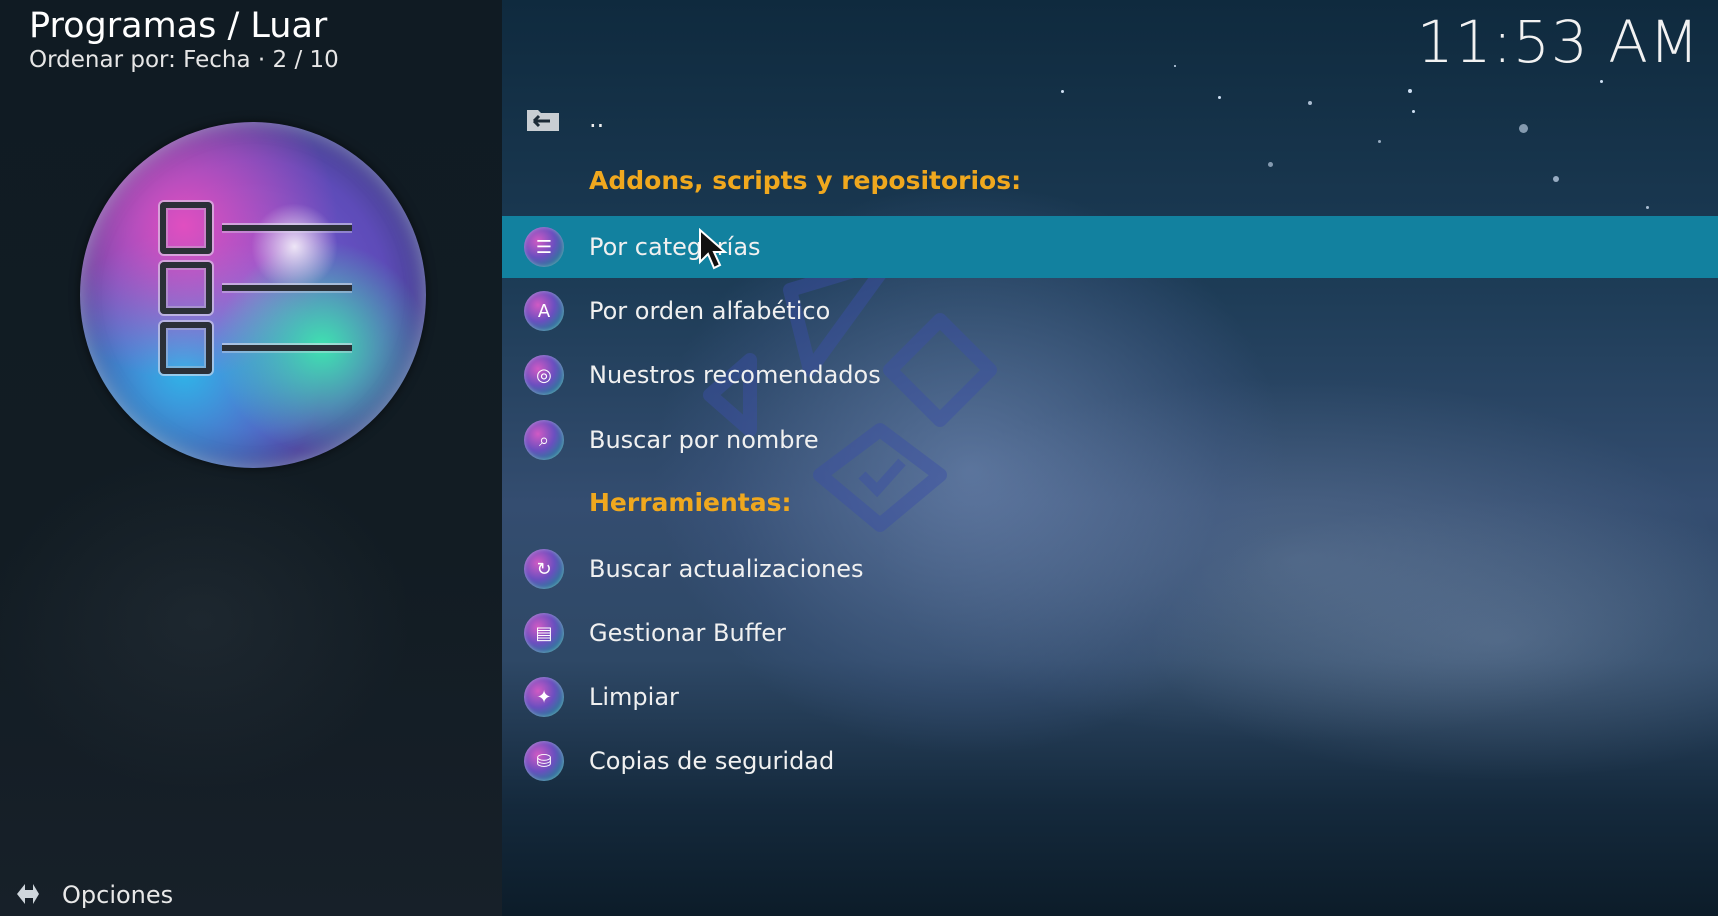 The width and height of the screenshot is (1718, 916). What do you see at coordinates (1110, 502) in the screenshot?
I see `section-header-herramientas: Herramientas:` at bounding box center [1110, 502].